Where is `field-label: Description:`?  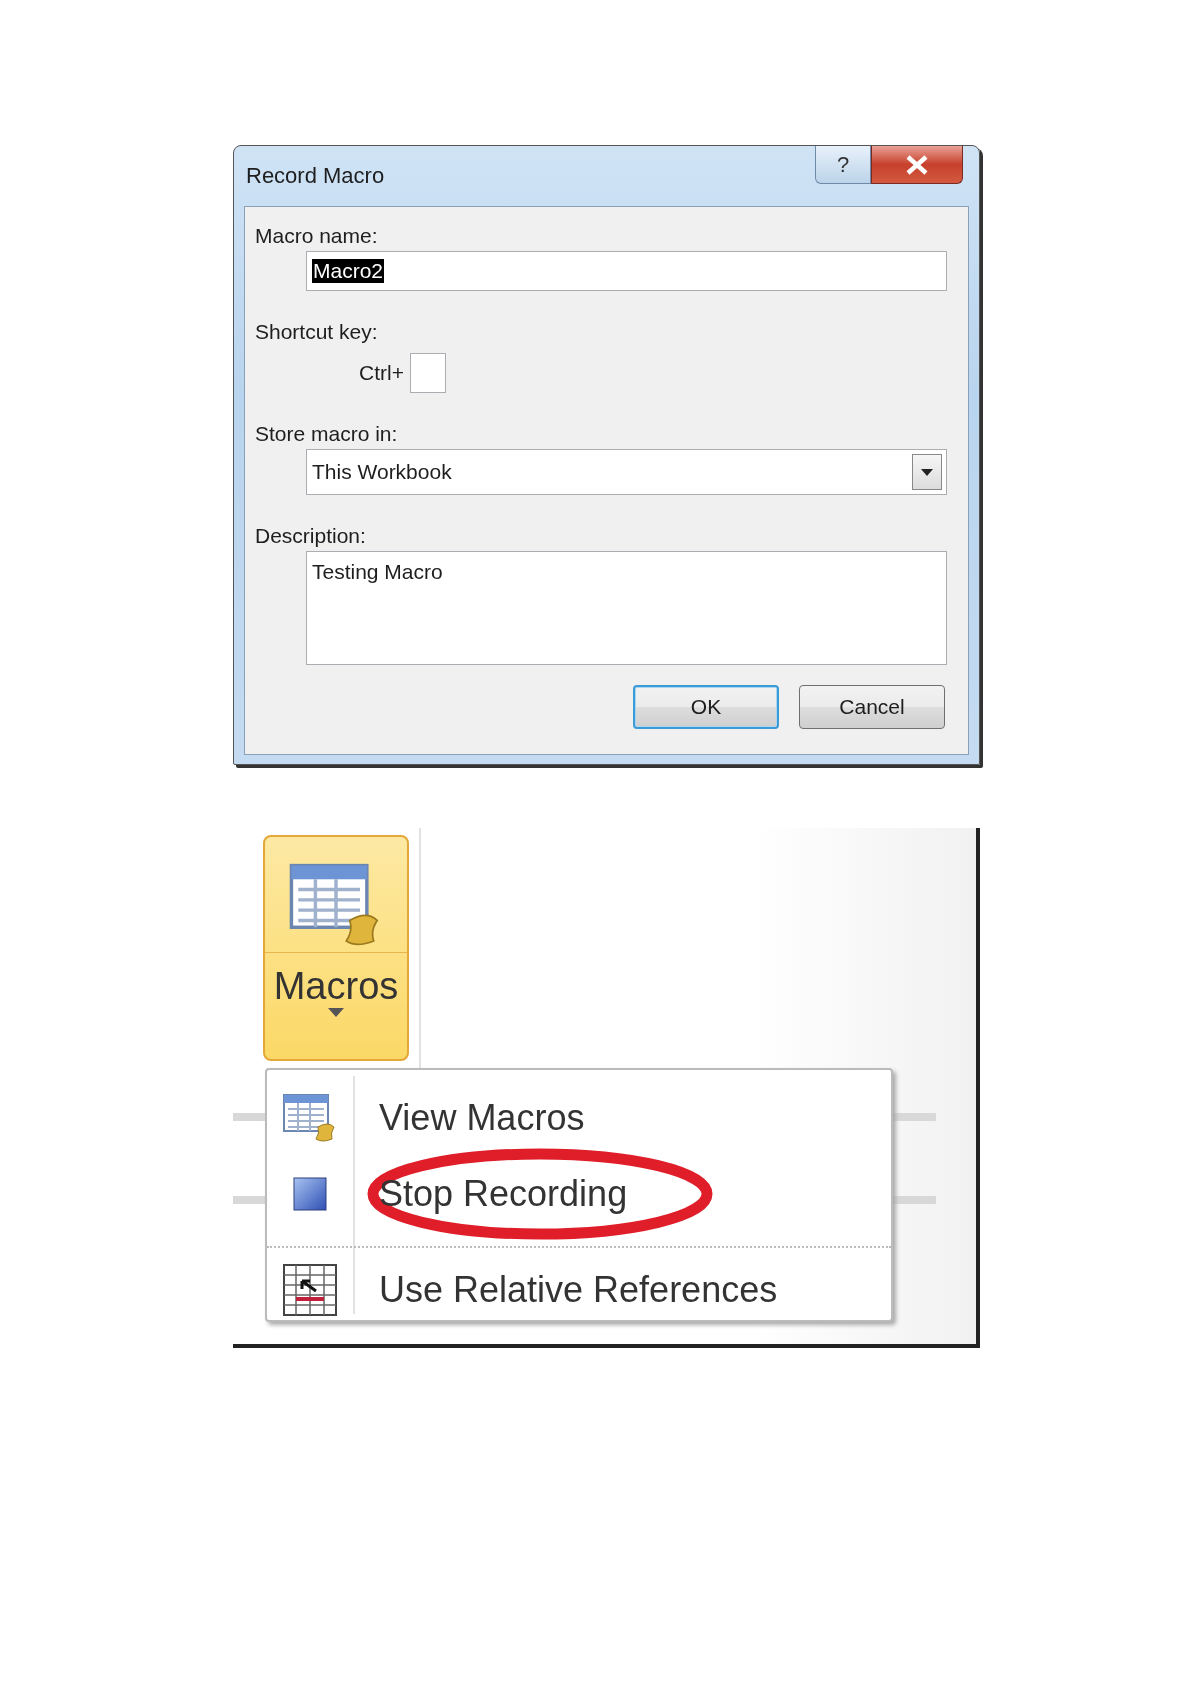
field-label: Description: is located at coordinates (311, 536).